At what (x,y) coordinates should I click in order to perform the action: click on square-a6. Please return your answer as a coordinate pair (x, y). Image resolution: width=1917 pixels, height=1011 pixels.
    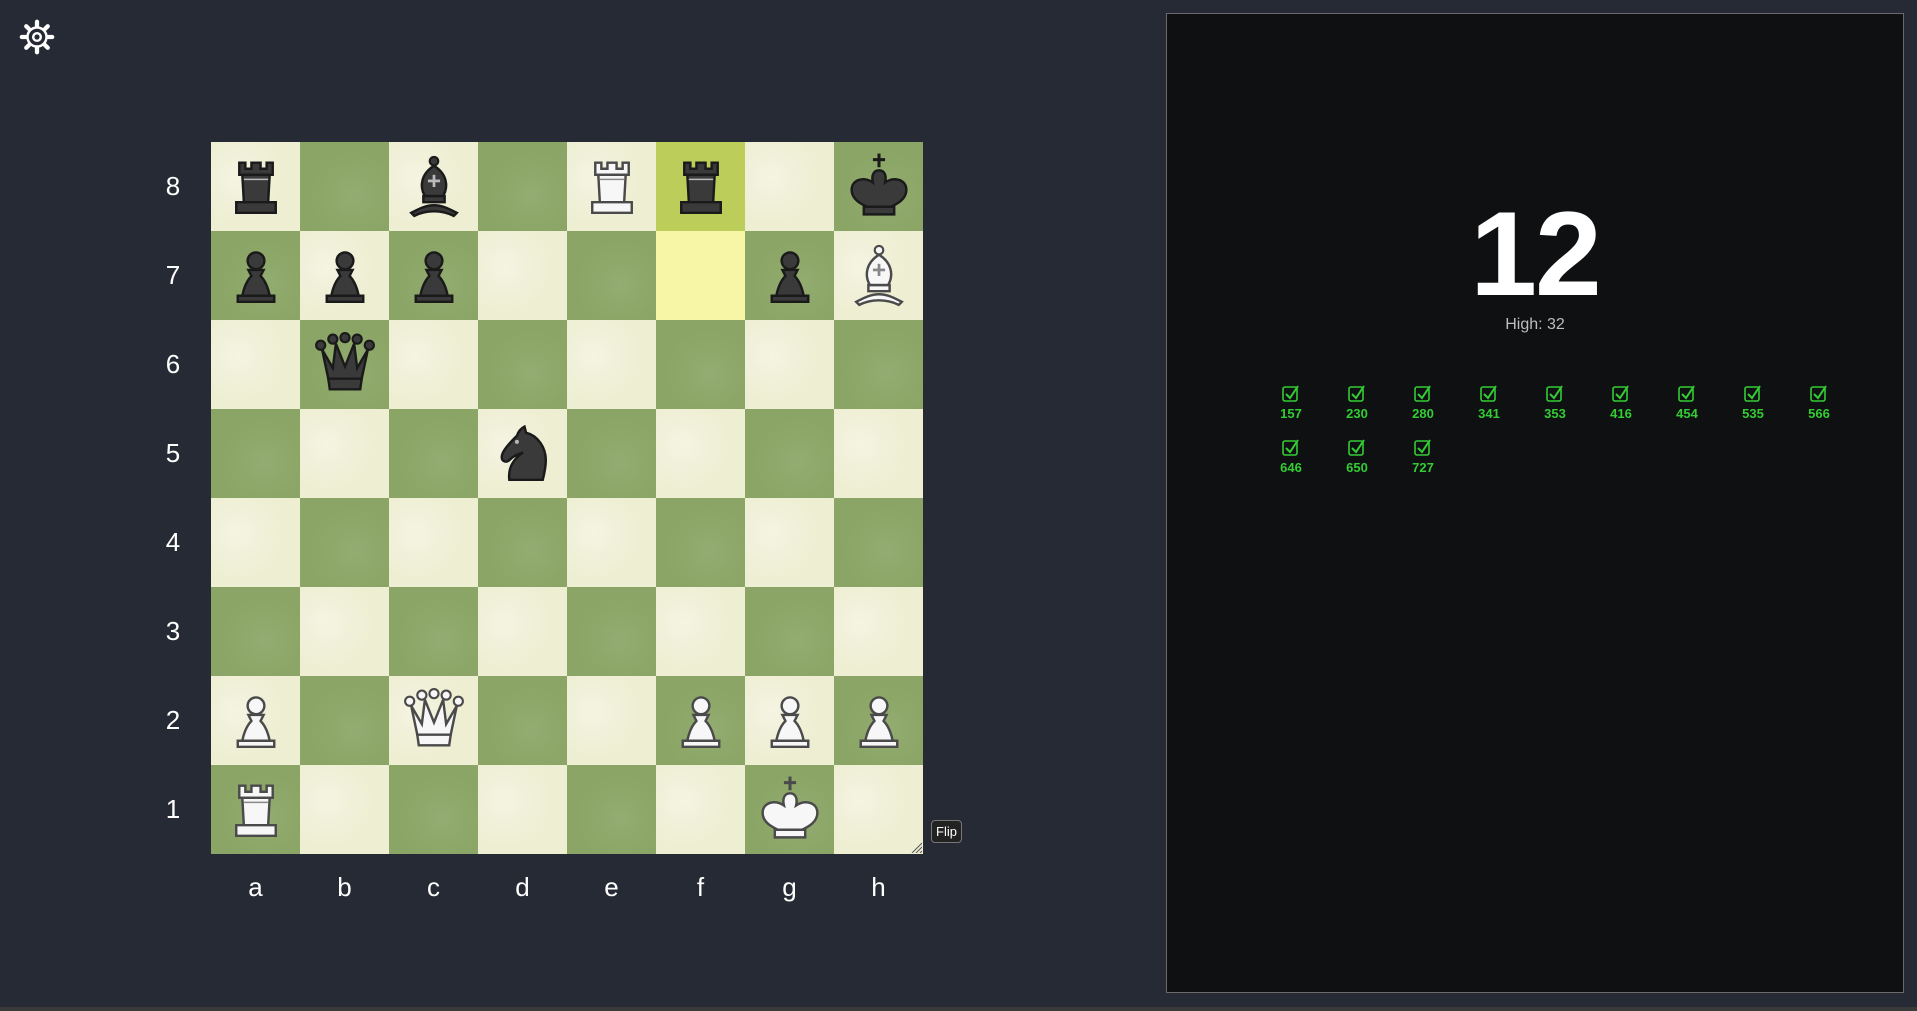
    Looking at the image, I should click on (255, 364).